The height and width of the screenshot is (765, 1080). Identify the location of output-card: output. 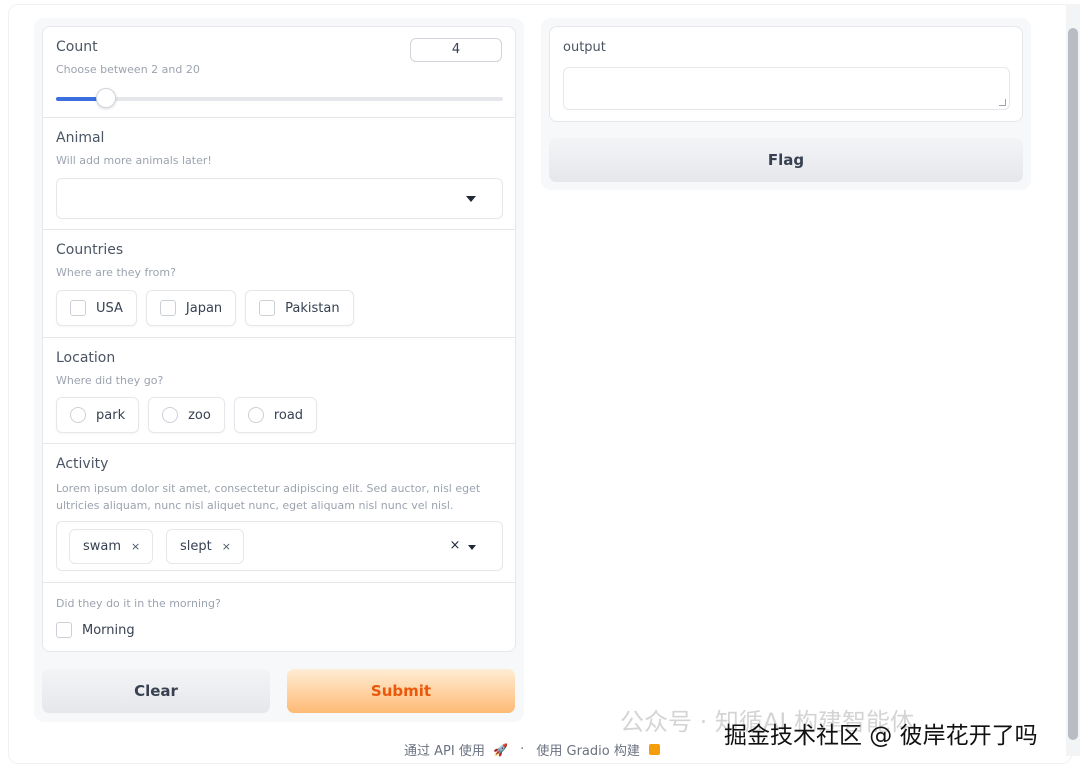
(786, 74).